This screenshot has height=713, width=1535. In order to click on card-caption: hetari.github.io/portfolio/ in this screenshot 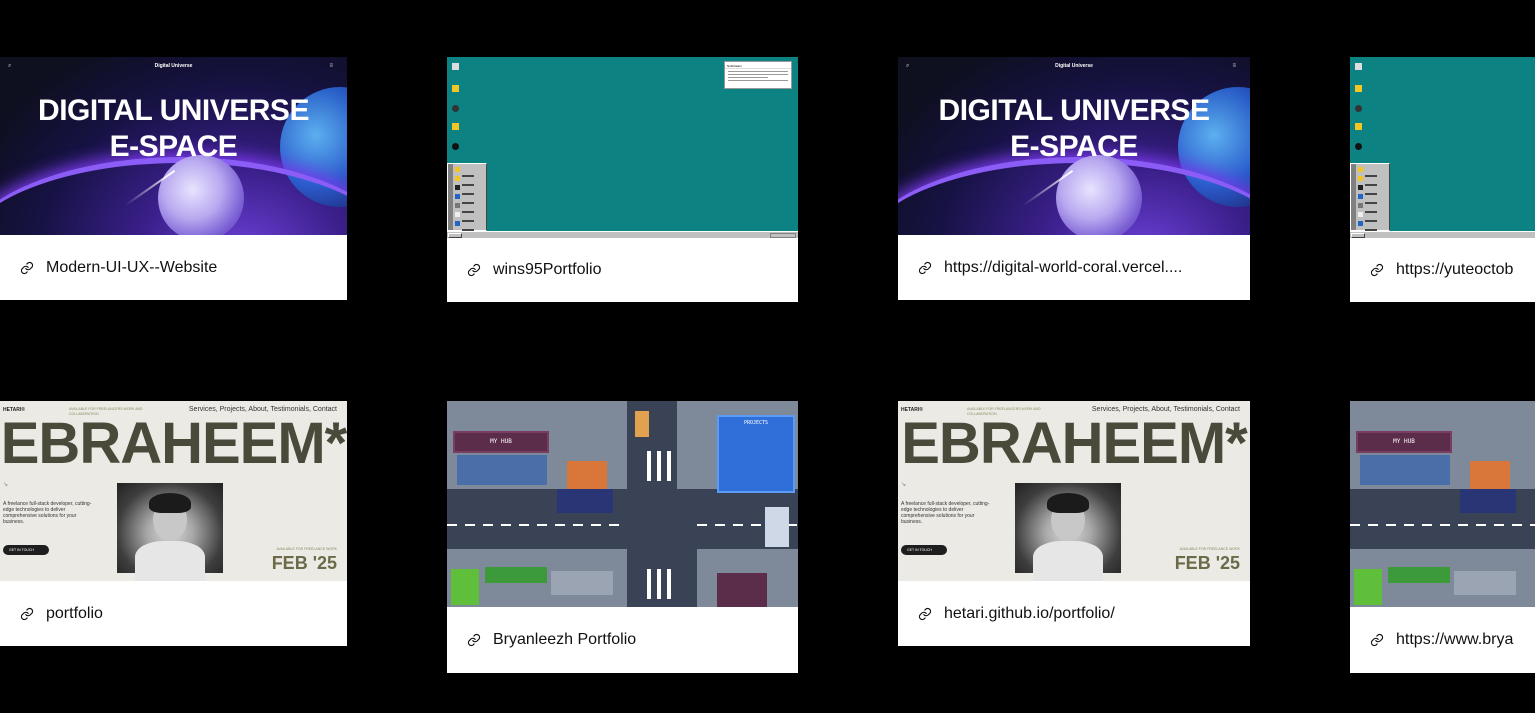, I will do `click(1074, 613)`.